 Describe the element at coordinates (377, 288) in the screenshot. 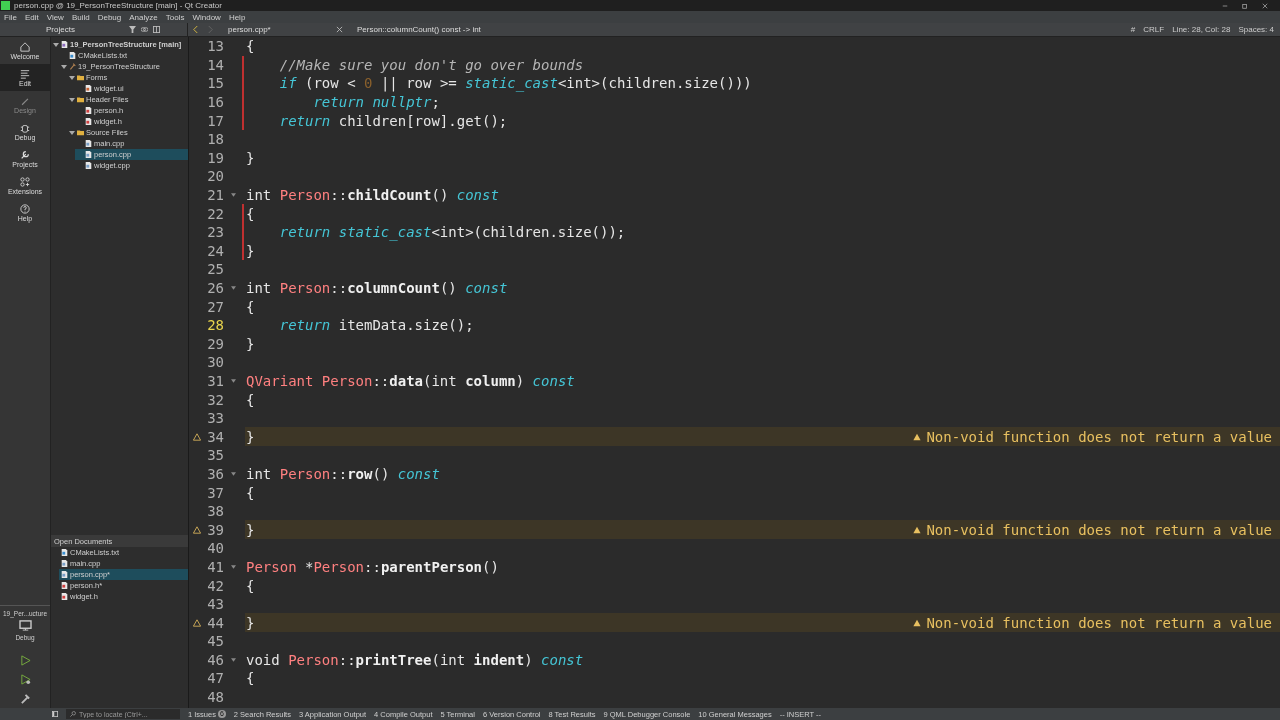

I see `code-line: int Person::columnCount() const` at that location.